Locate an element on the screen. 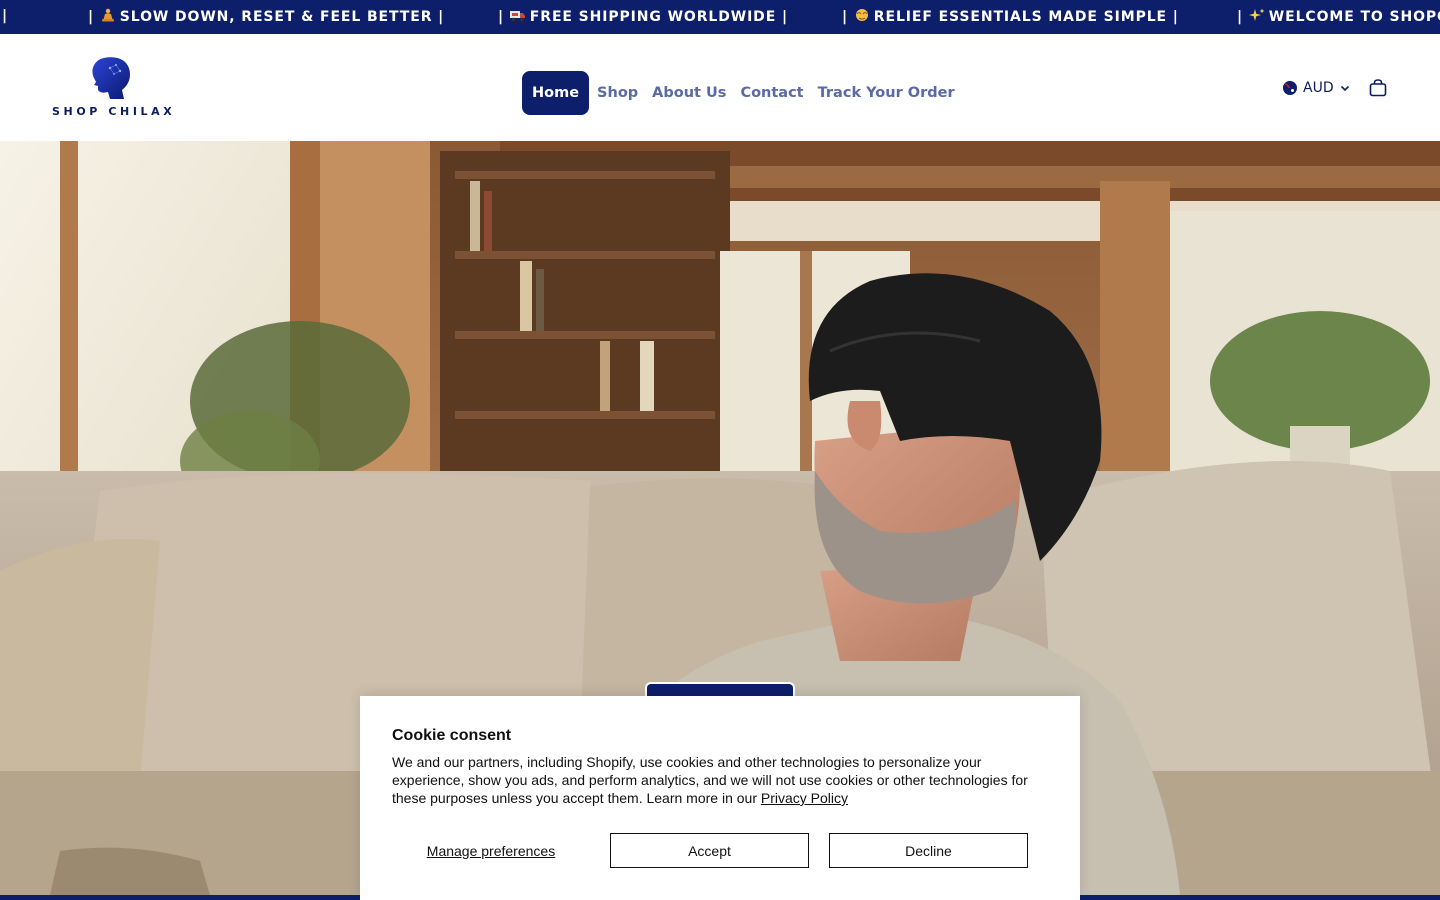 The height and width of the screenshot is (900, 1440). relief-icon is located at coordinates (862, 15).